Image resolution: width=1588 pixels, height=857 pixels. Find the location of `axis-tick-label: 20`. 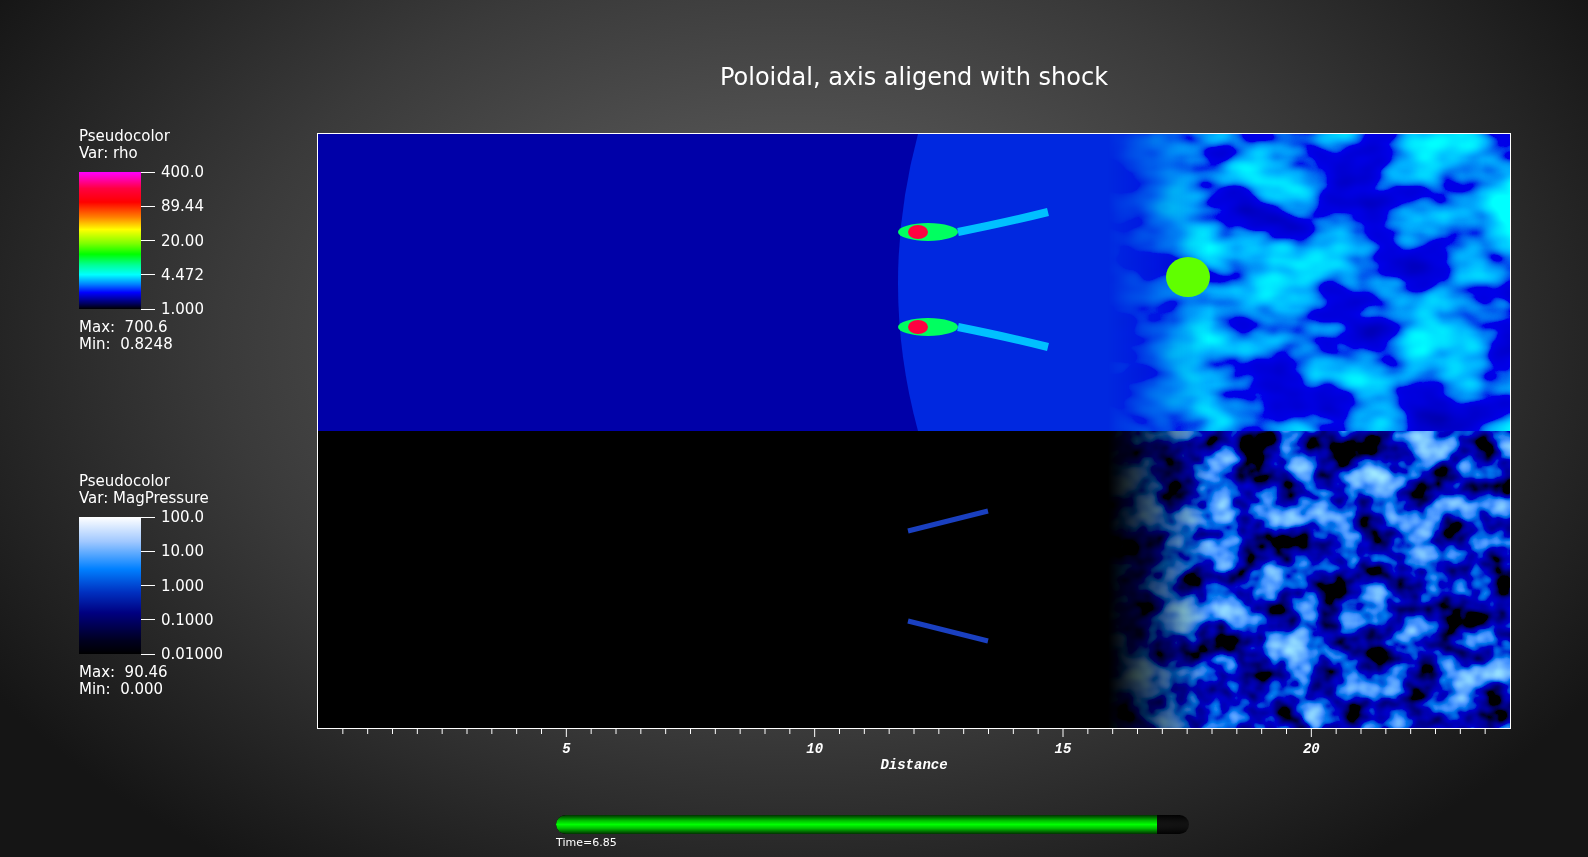

axis-tick-label: 20 is located at coordinates (1311, 749).